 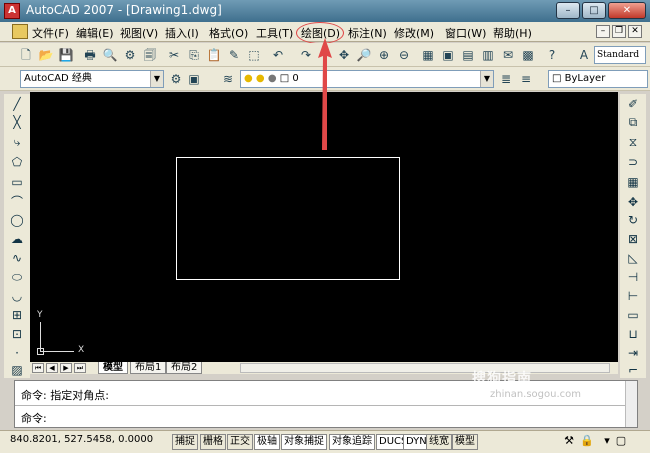 What do you see at coordinates (17, 182) in the screenshot?
I see `rectangle-icon: ▭` at bounding box center [17, 182].